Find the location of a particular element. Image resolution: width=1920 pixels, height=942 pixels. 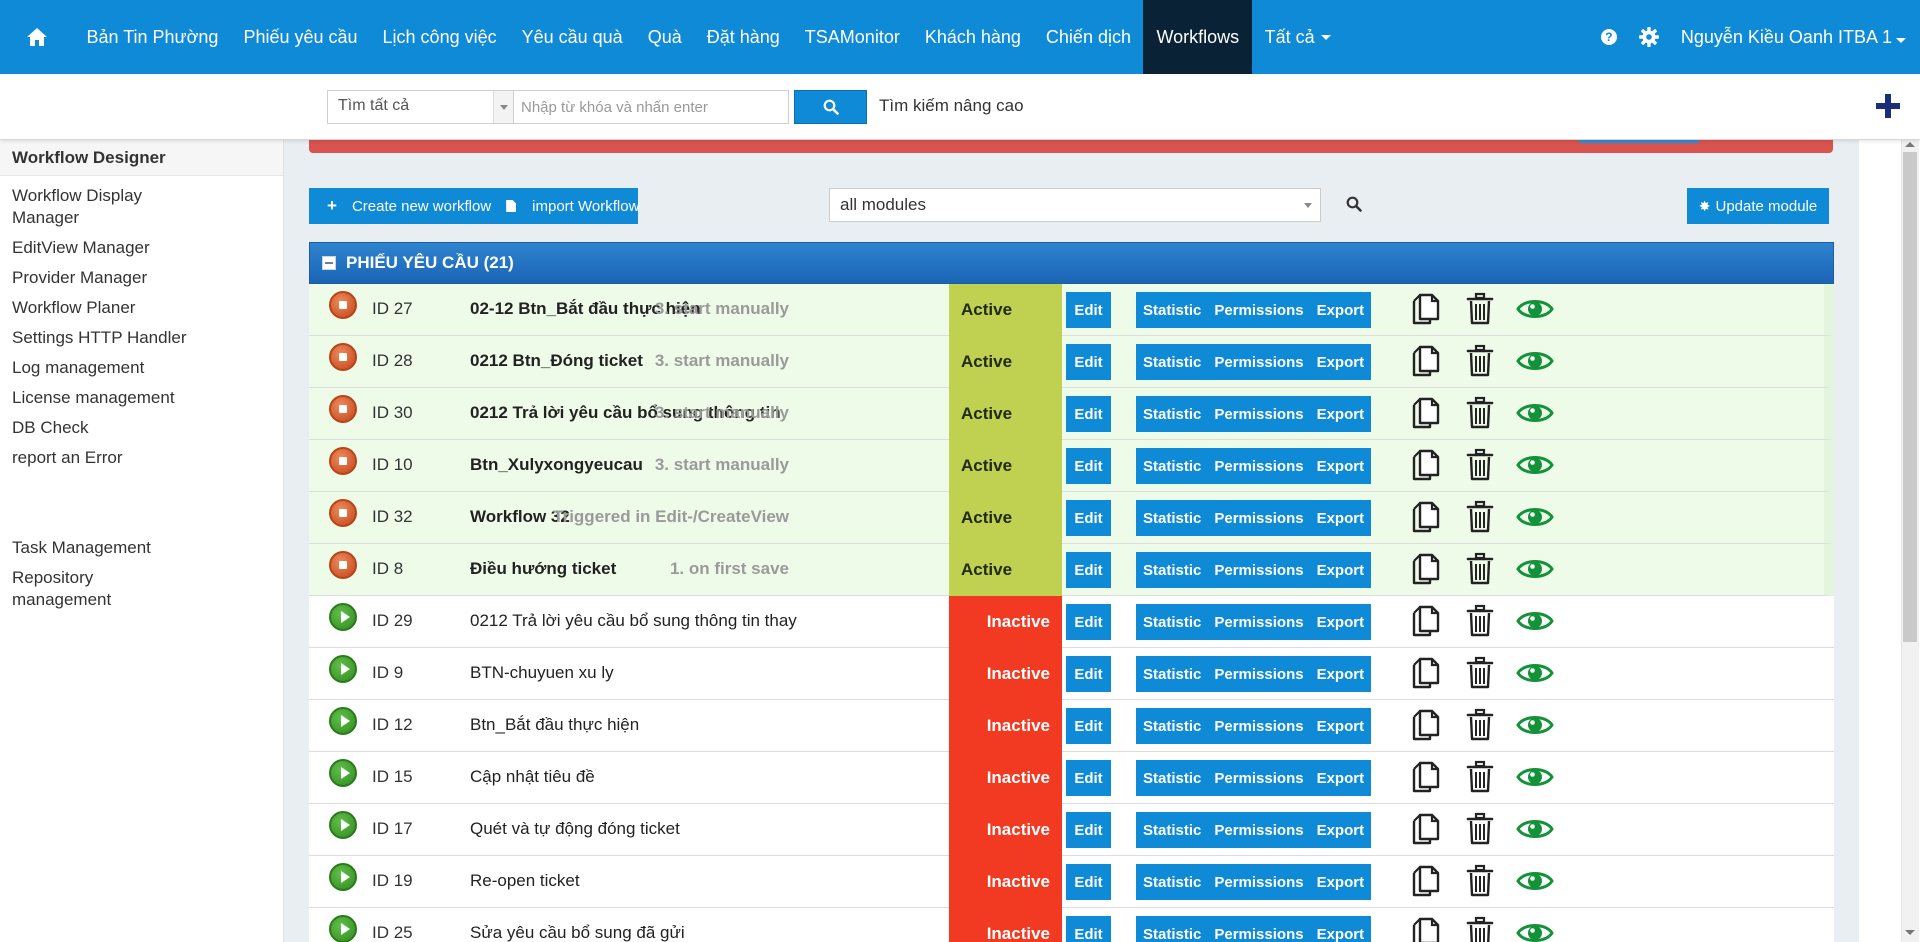

user-menu: Nguyễn Kiều Oanh ITBA 1 is located at coordinates (1793, 37).